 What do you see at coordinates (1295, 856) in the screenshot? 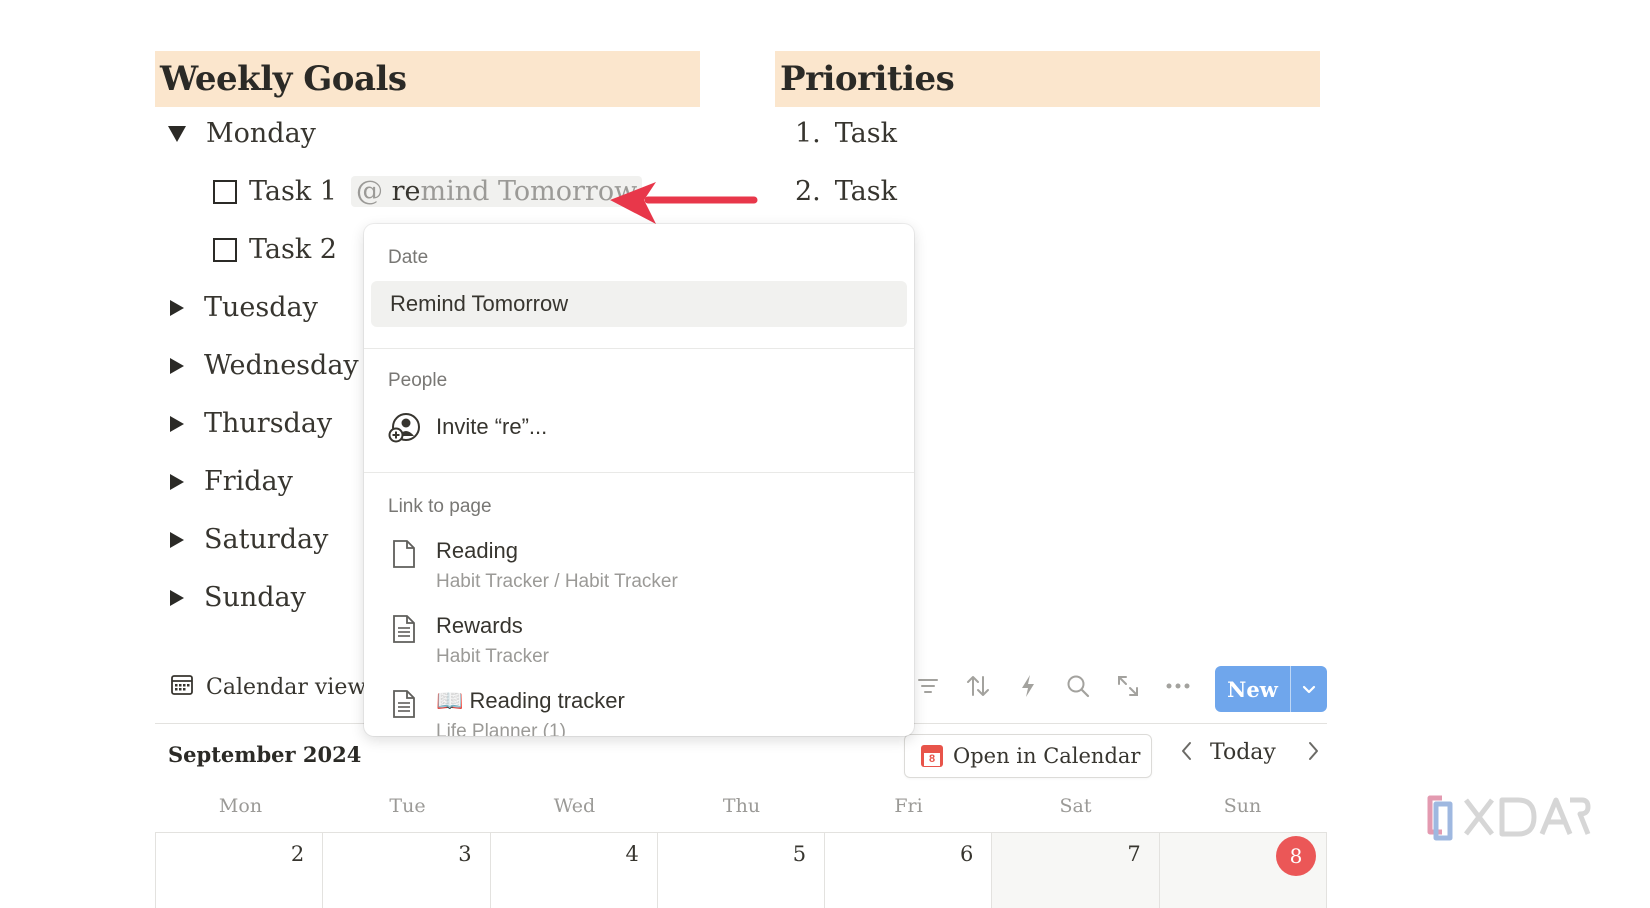
I see `today-date-badge: 8` at bounding box center [1295, 856].